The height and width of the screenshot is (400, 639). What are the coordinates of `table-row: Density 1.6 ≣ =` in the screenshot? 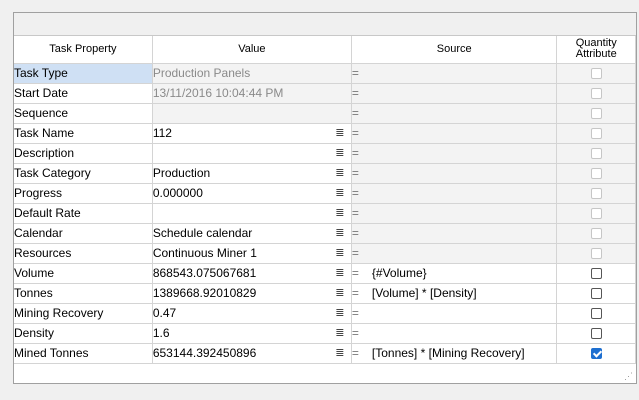 It's located at (325, 333).